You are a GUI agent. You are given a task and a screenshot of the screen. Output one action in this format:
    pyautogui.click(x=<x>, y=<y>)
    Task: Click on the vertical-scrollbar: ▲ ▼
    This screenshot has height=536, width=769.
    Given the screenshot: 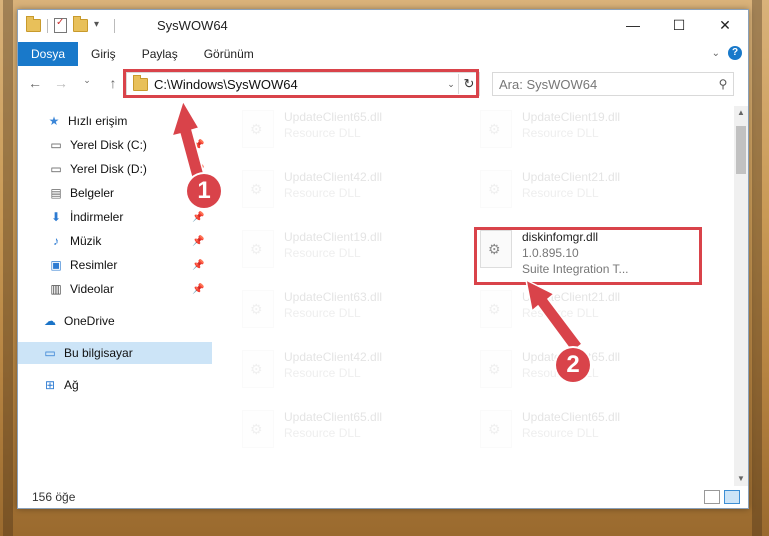 What is the action you would take?
    pyautogui.click(x=741, y=296)
    